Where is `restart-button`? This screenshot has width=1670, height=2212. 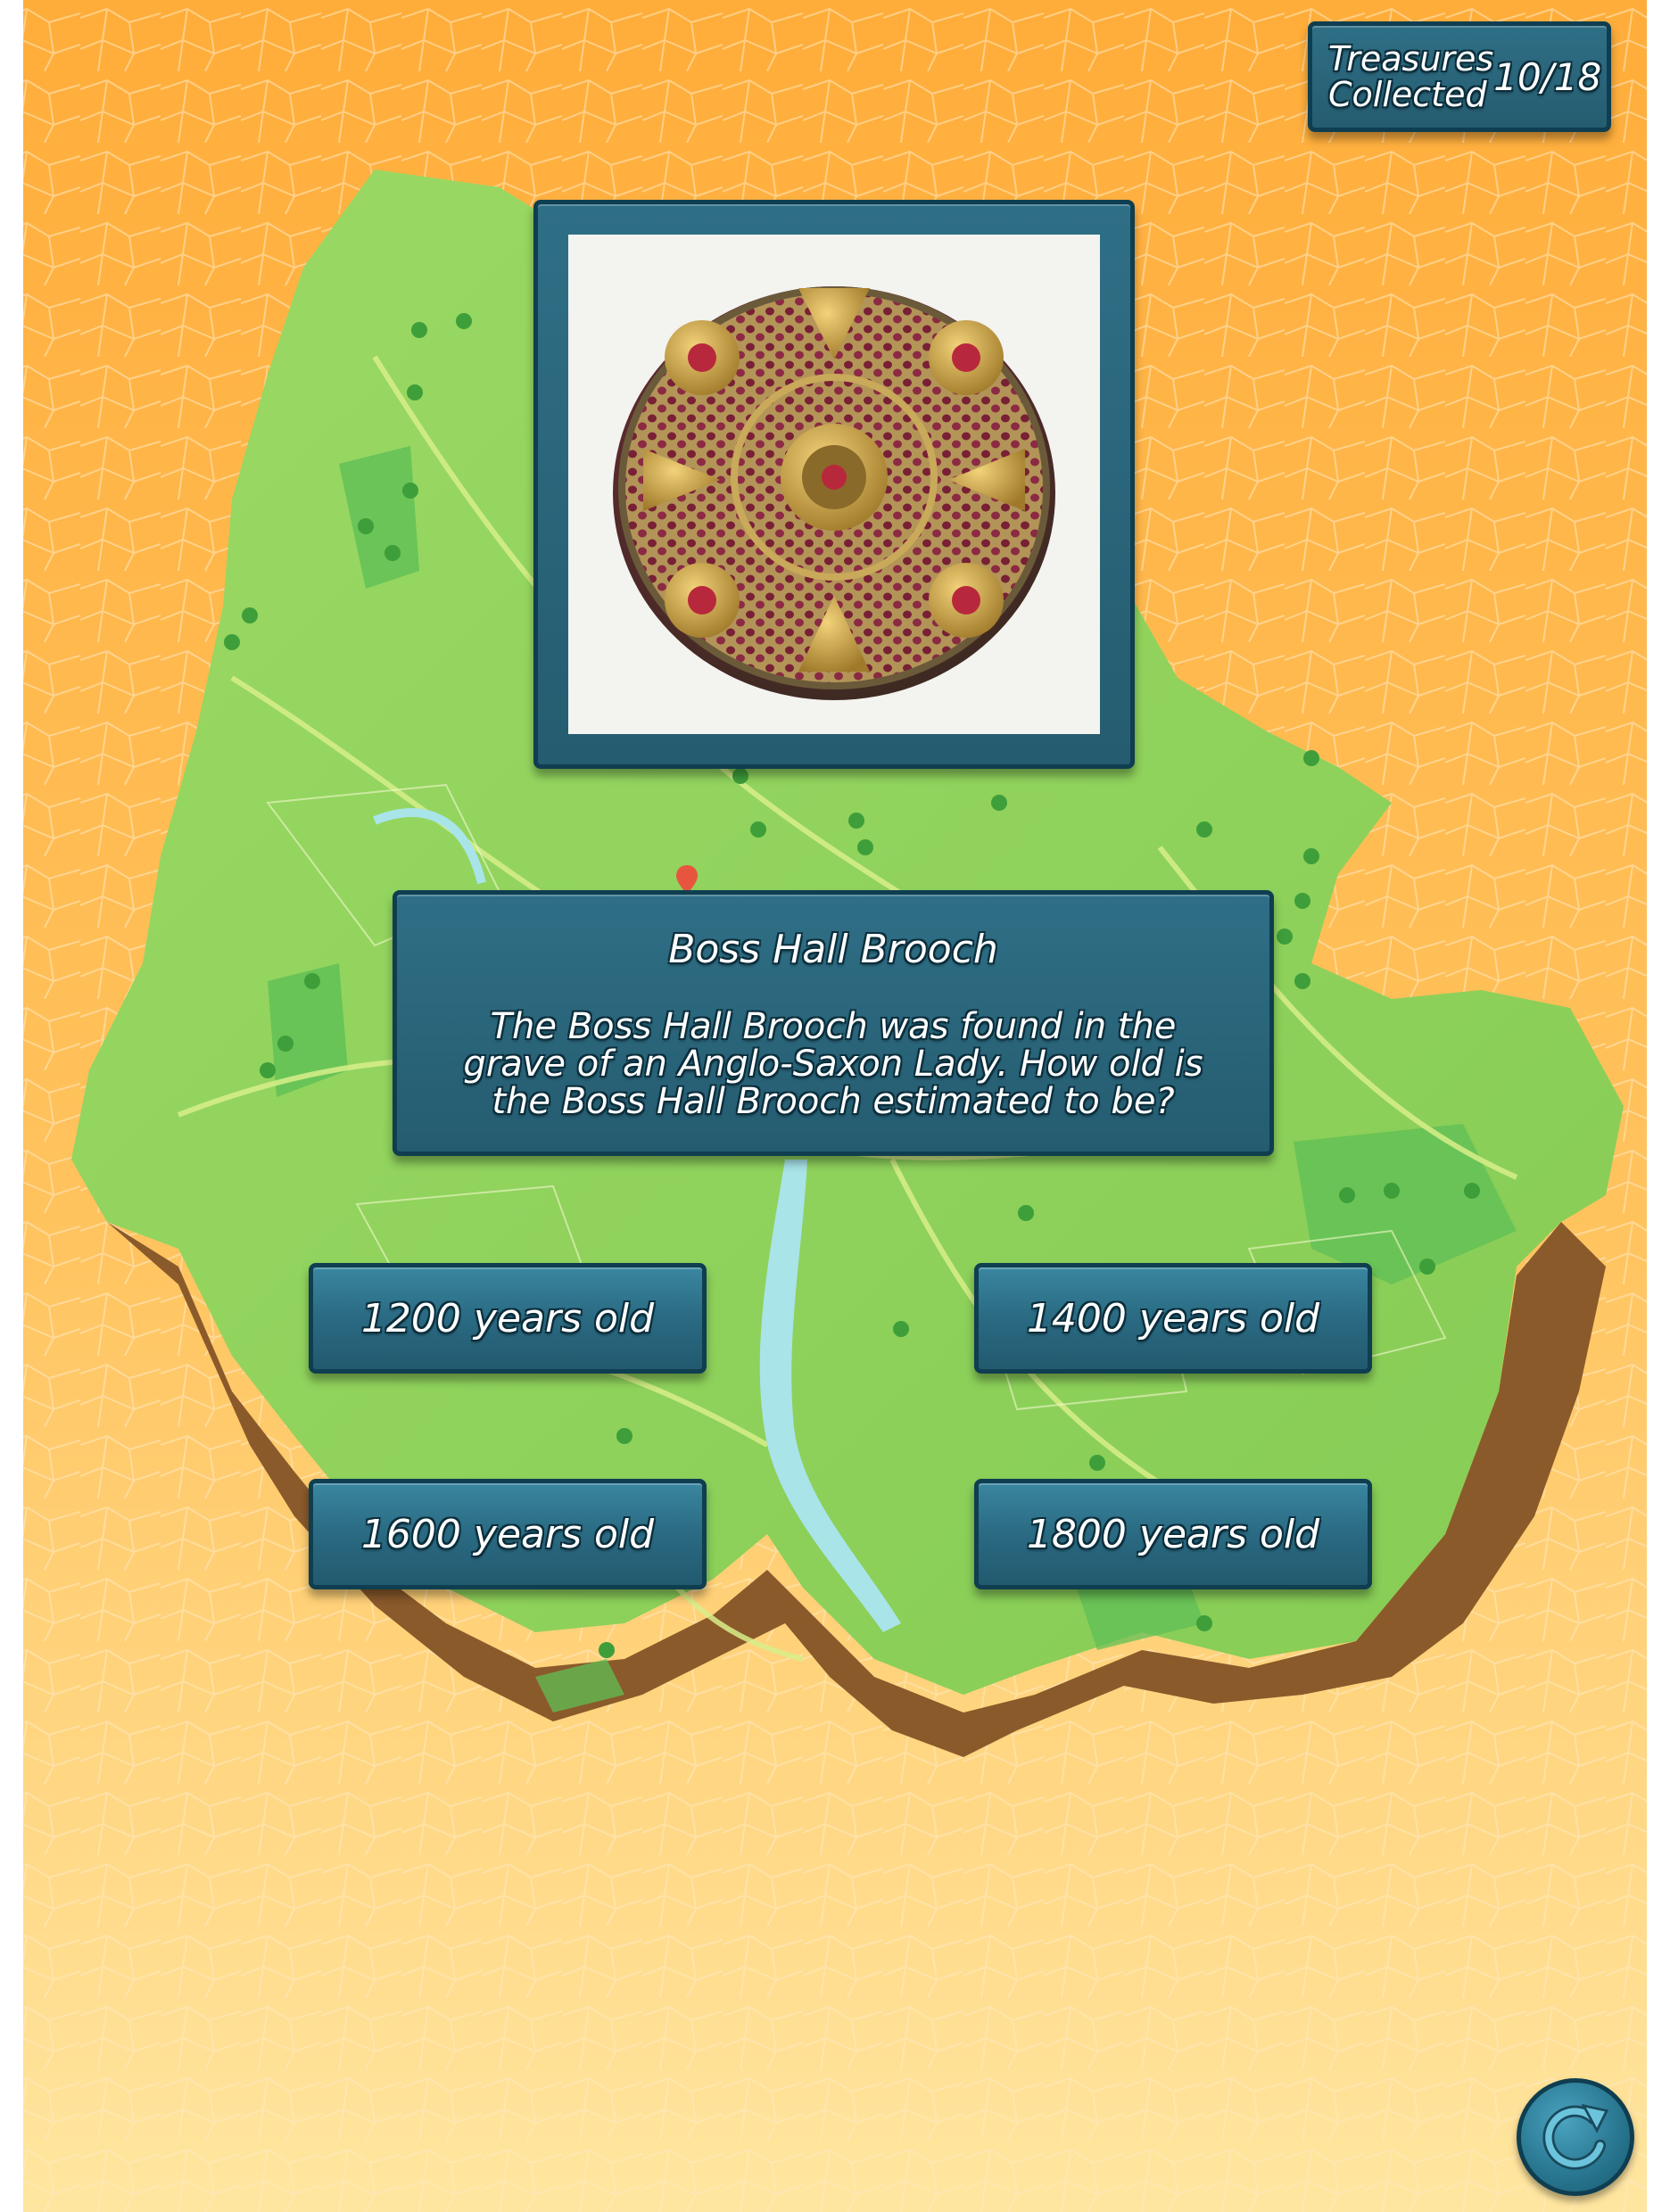 restart-button is located at coordinates (1576, 2137).